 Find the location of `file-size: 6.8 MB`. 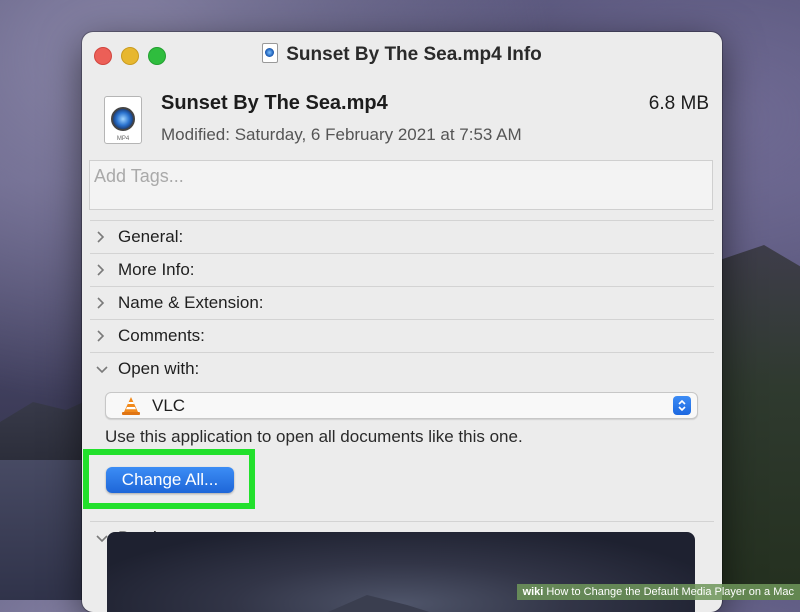

file-size: 6.8 MB is located at coordinates (678, 103).